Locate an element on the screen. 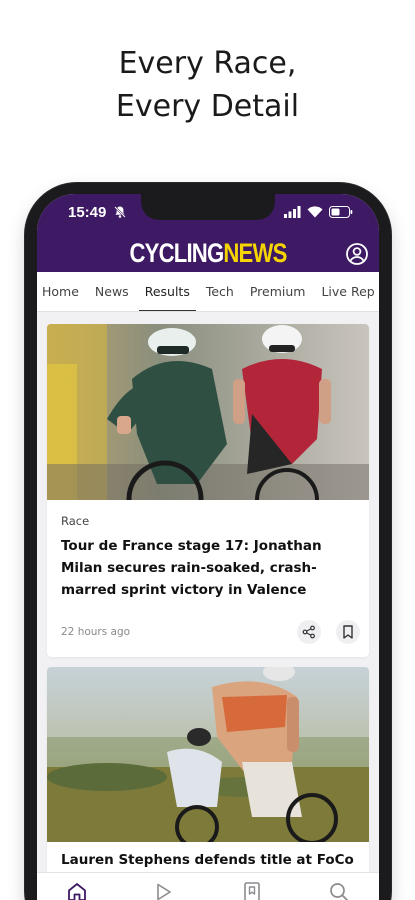 Image resolution: width=415 pixels, height=900 pixels. logo-text-news: NEWS is located at coordinates (255, 253).